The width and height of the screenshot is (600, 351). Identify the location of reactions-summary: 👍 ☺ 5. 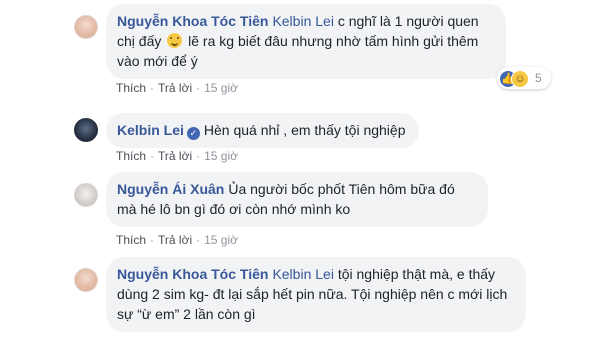
(524, 78).